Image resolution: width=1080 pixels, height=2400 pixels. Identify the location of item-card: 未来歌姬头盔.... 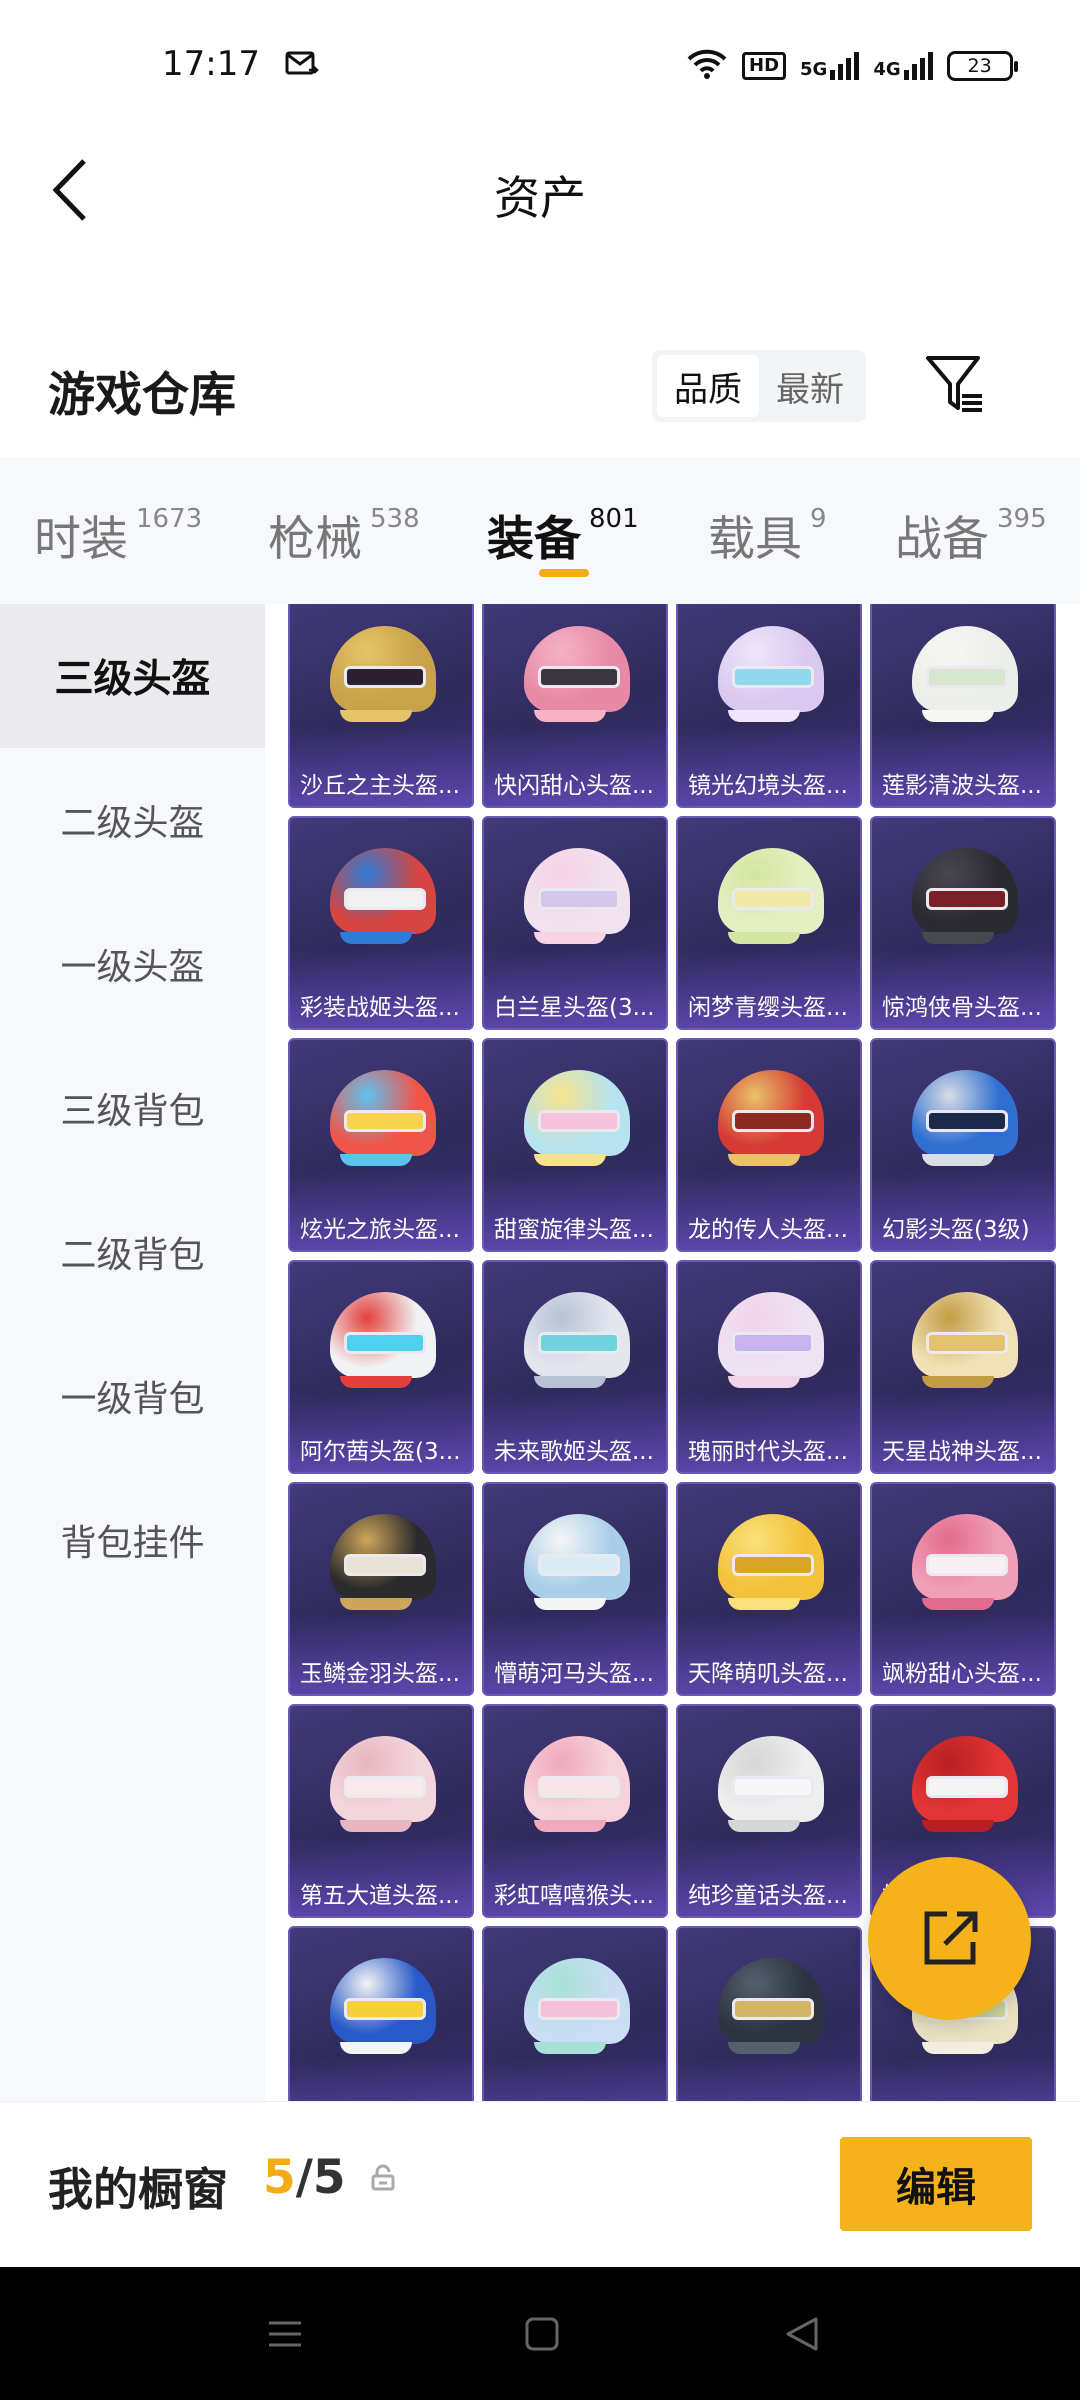
(575, 1367).